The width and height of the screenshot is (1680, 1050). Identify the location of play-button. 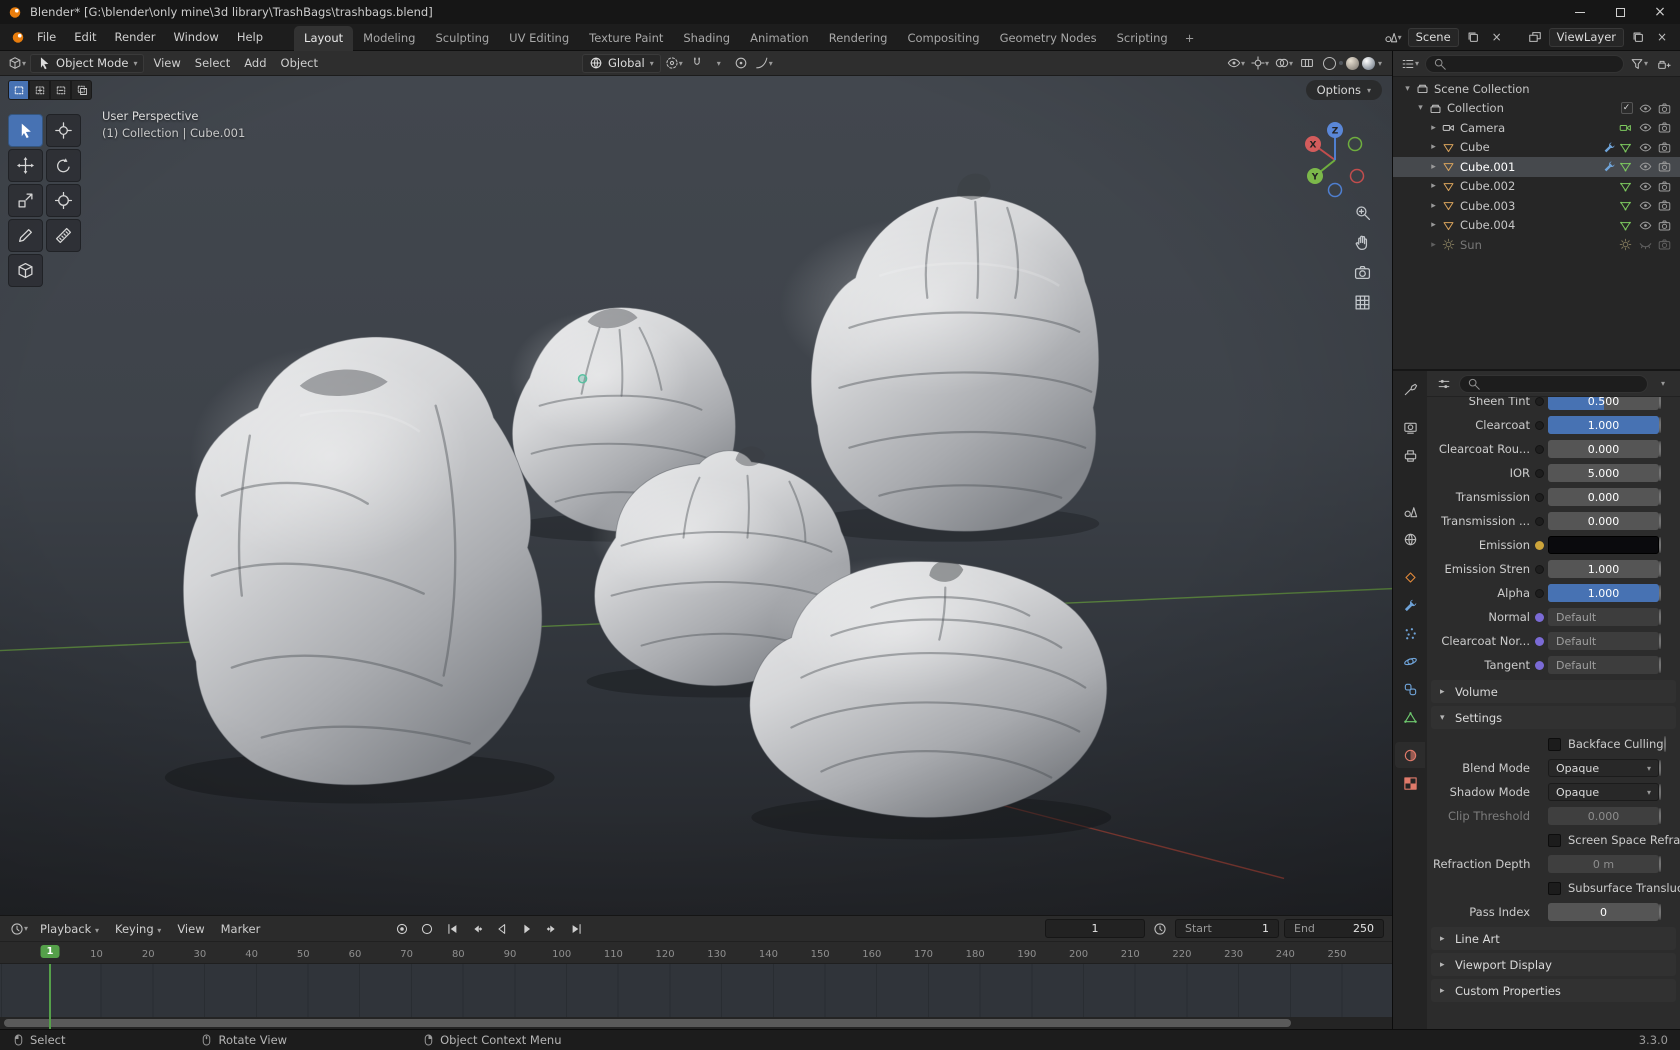
(526, 929).